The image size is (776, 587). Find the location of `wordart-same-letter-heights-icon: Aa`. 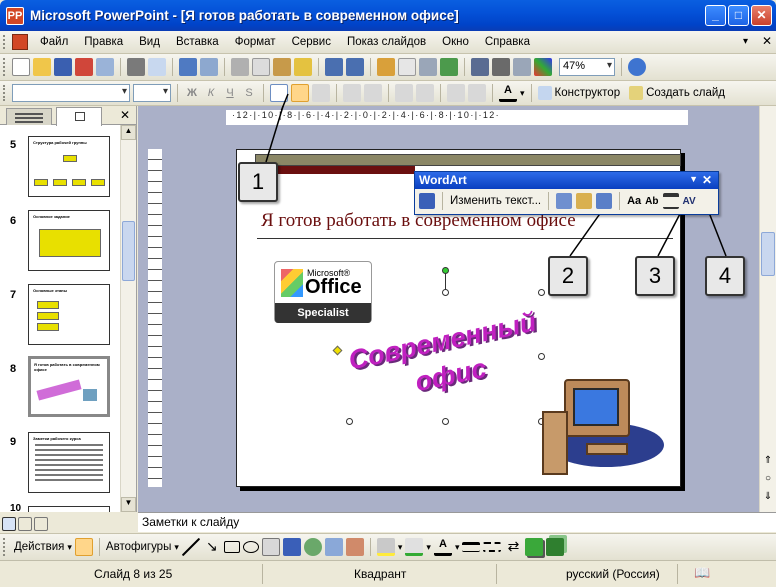

wordart-same-letter-heights-icon: Aa is located at coordinates (634, 201).